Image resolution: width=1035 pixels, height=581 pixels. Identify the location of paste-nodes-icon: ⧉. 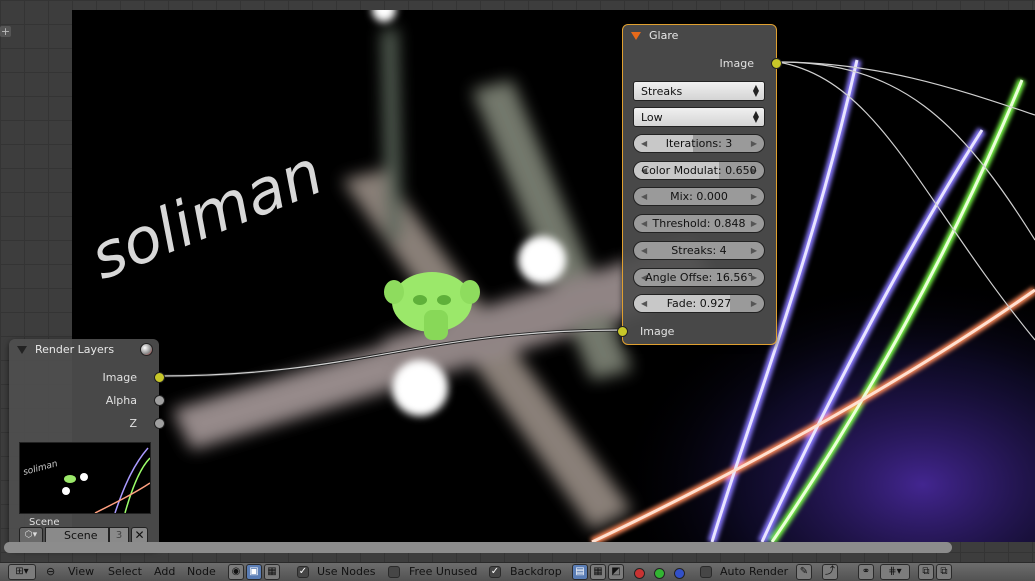
(944, 572).